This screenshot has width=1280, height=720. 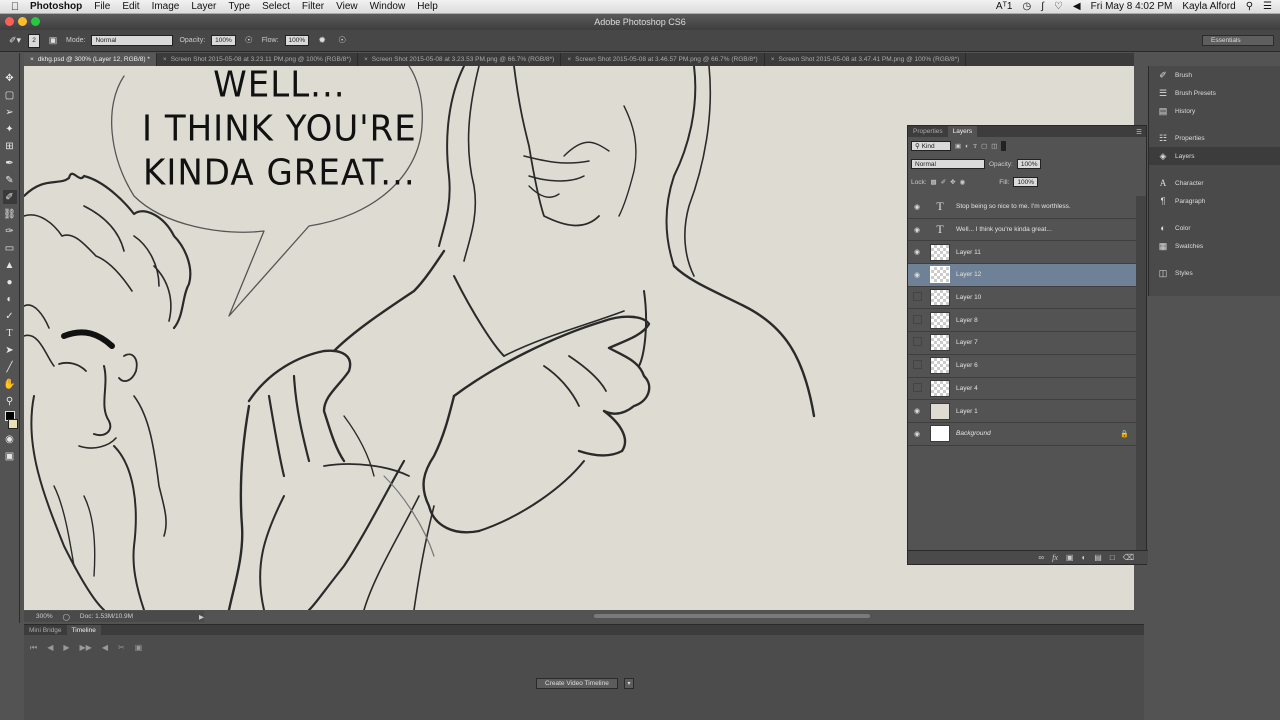 What do you see at coordinates (1238, 40) in the screenshot?
I see `workspace-select: Essentials` at bounding box center [1238, 40].